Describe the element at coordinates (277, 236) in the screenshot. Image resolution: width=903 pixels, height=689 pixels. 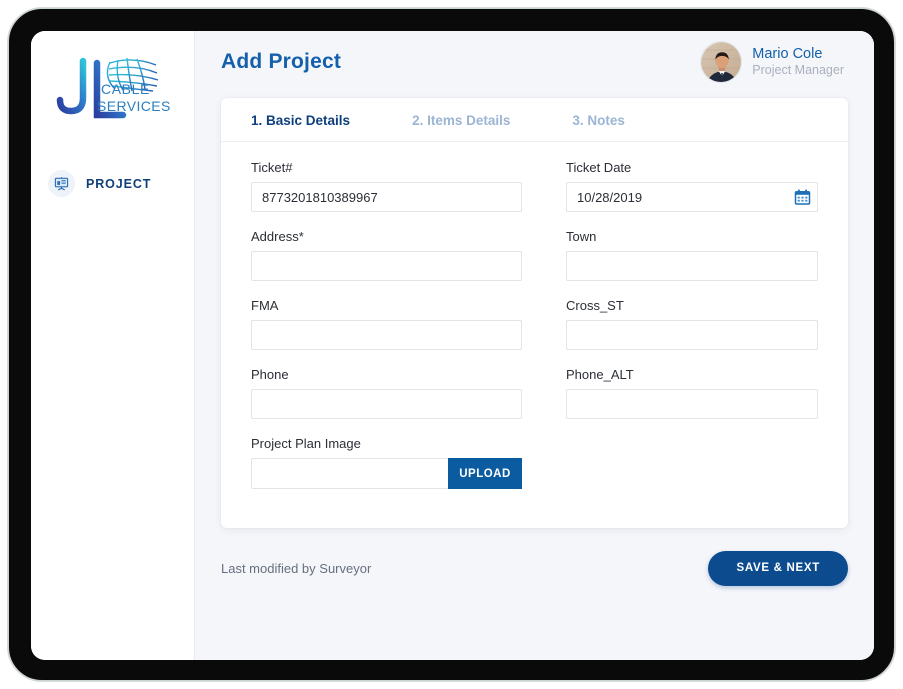
I see `address-label: Address*` at that location.